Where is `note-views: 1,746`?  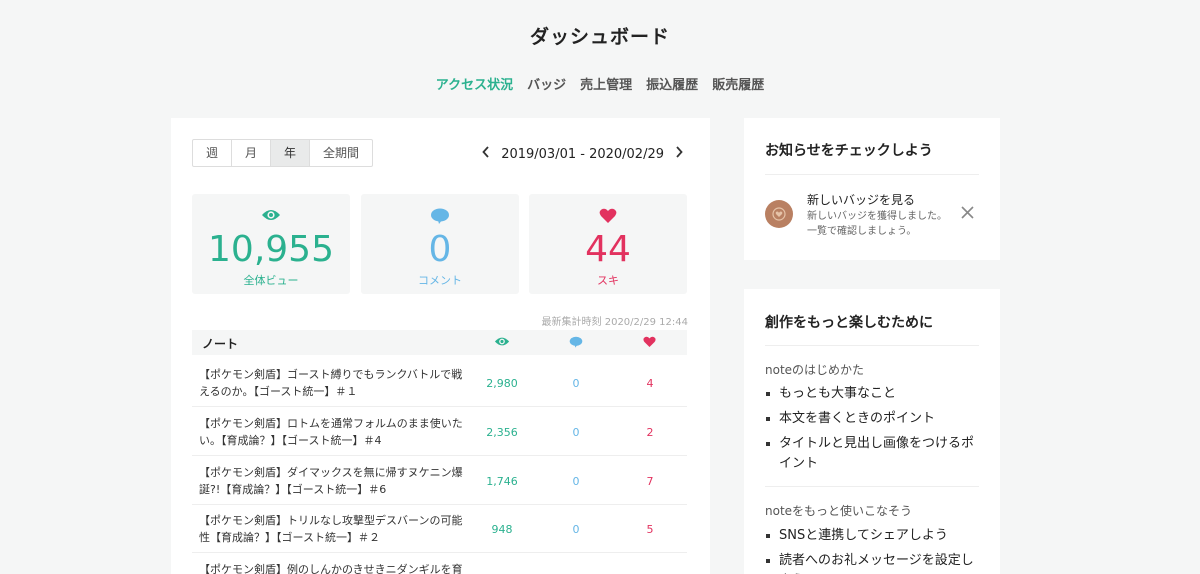
note-views: 1,746 is located at coordinates (502, 481).